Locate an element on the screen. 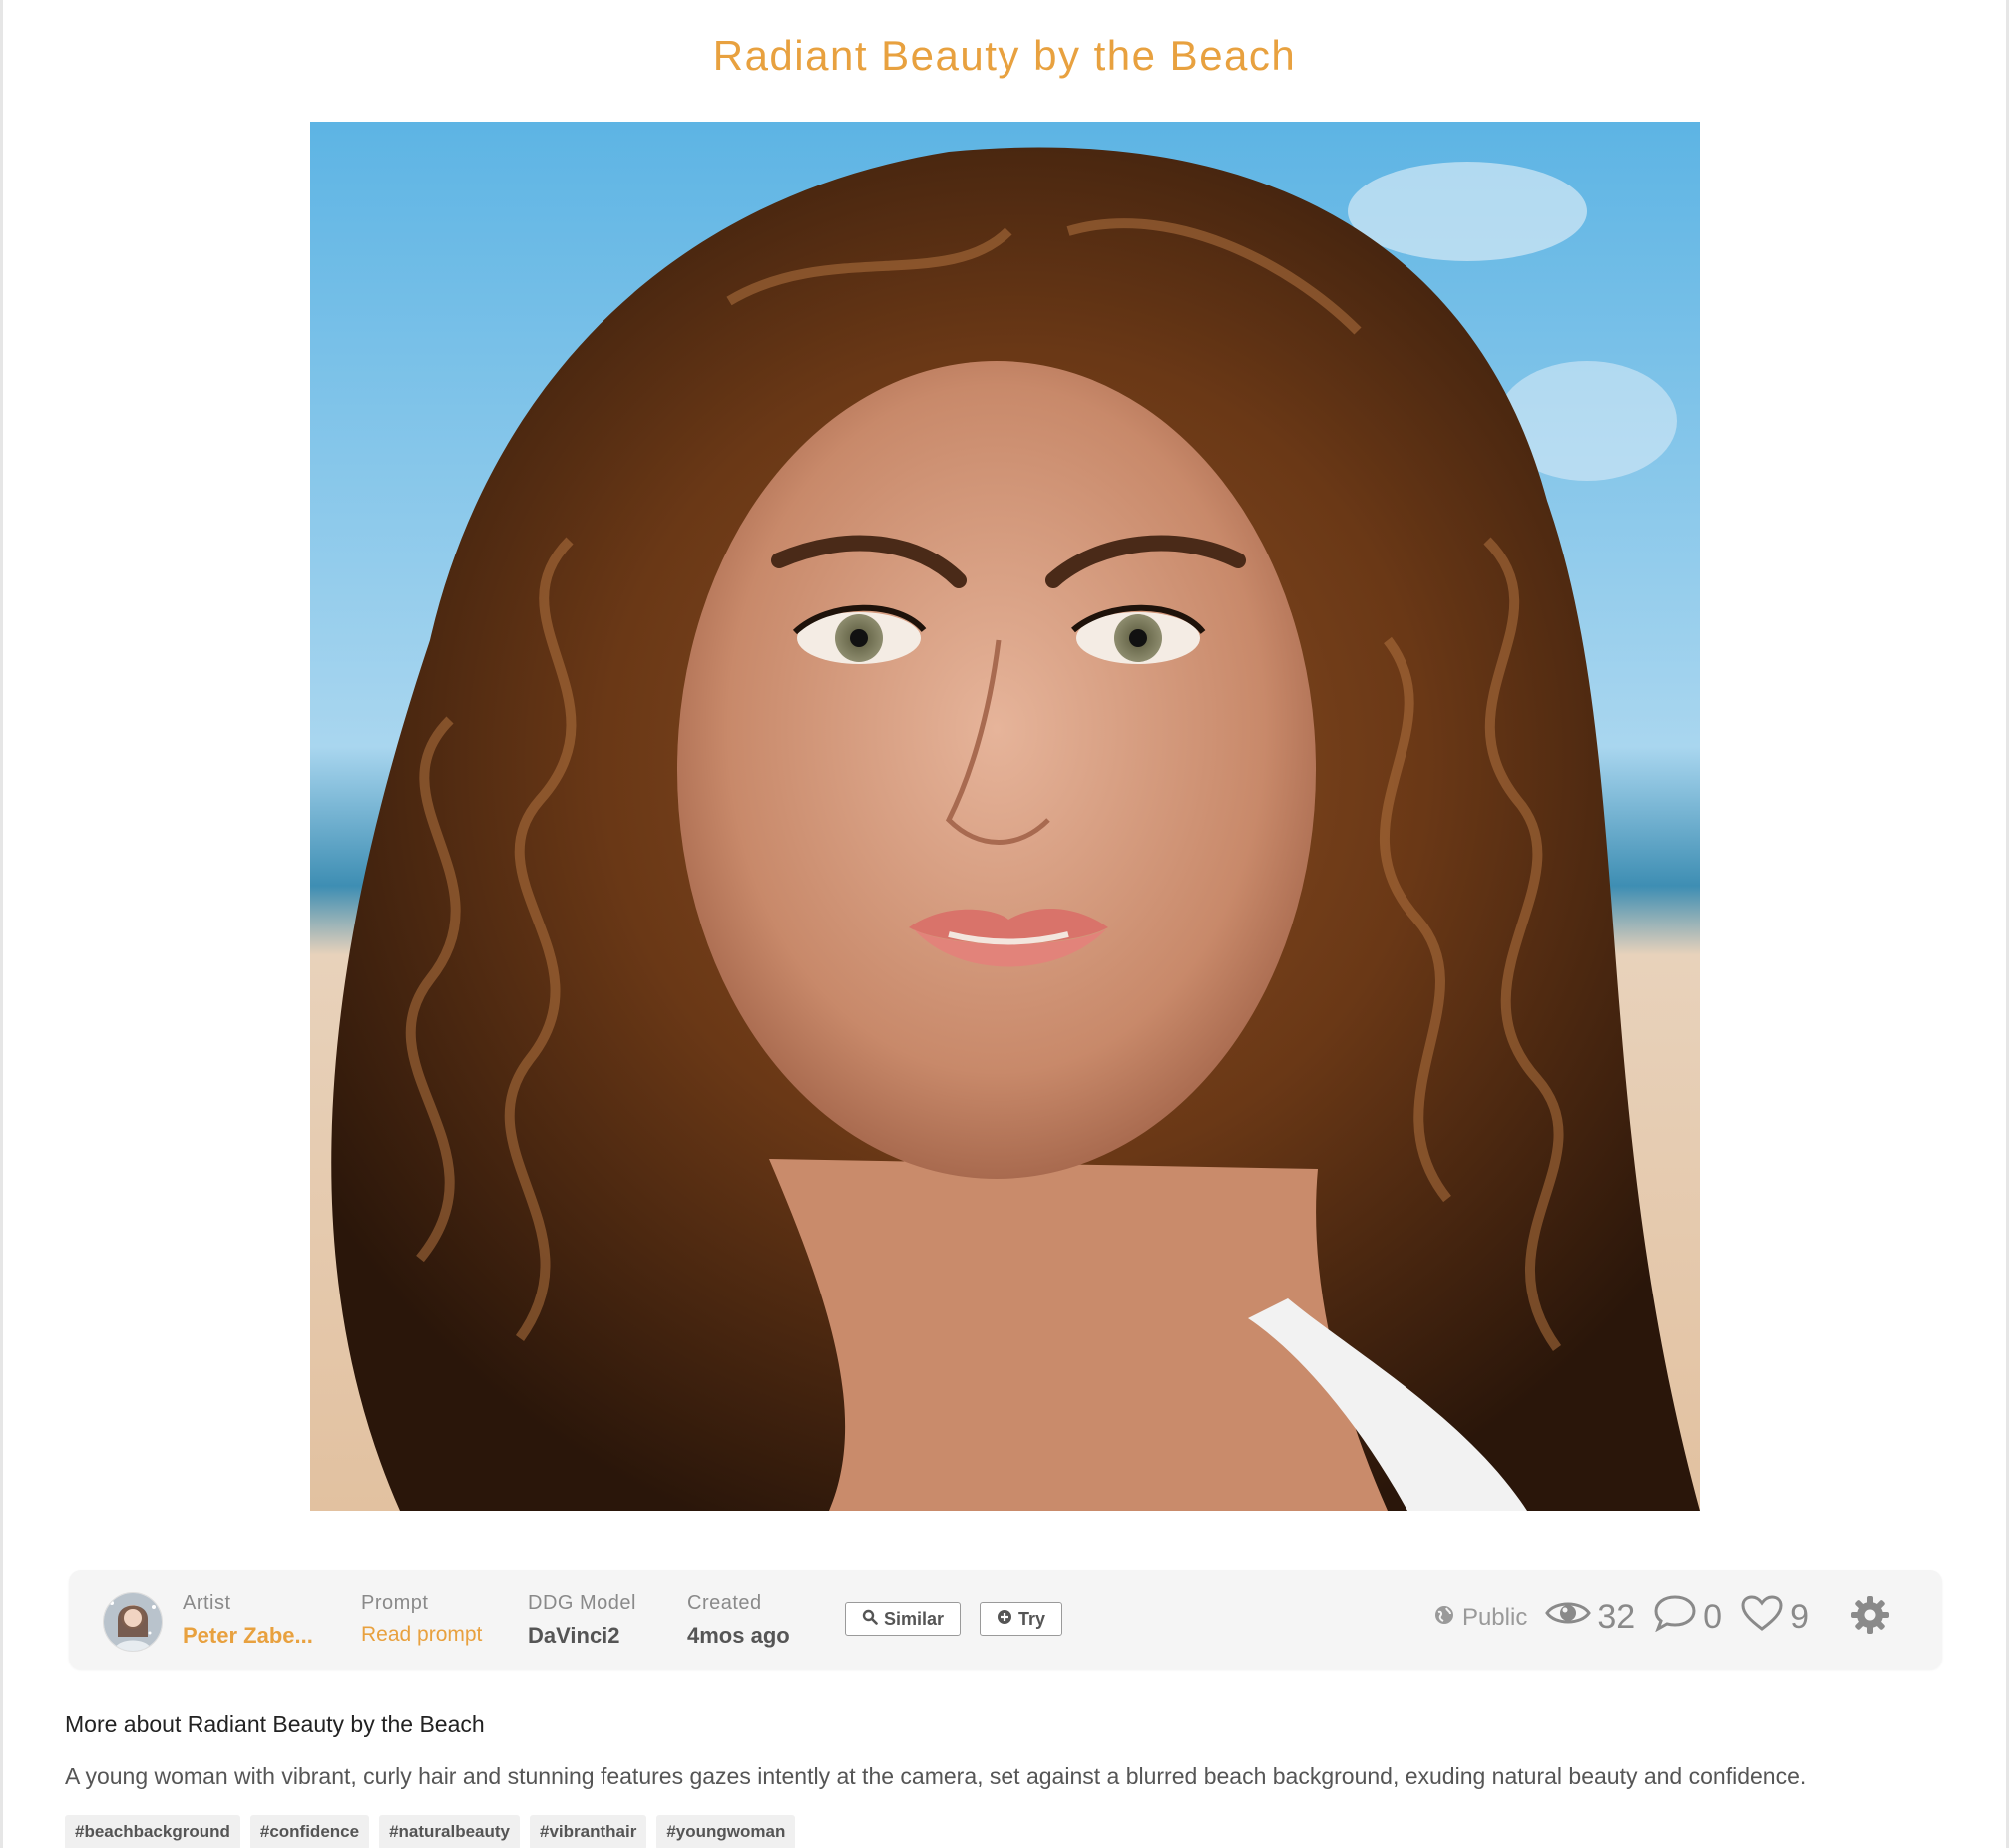 The image size is (2009, 1848). model-name: DaVinci2 is located at coordinates (574, 1635).